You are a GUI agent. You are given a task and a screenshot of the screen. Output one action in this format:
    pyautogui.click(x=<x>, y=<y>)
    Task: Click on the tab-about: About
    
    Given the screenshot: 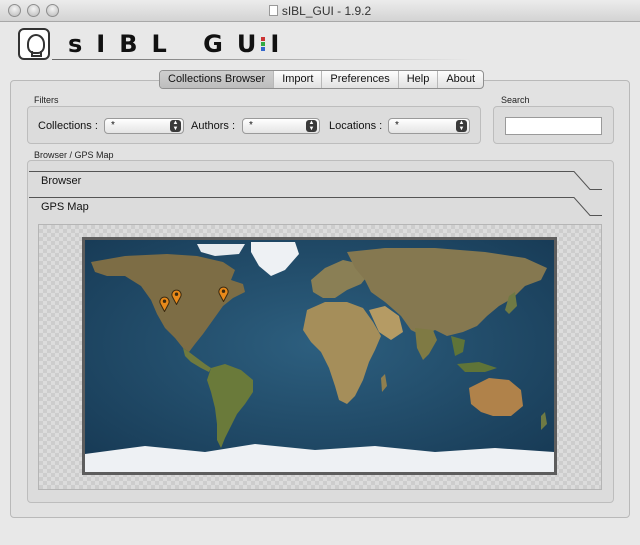 What is the action you would take?
    pyautogui.click(x=460, y=79)
    